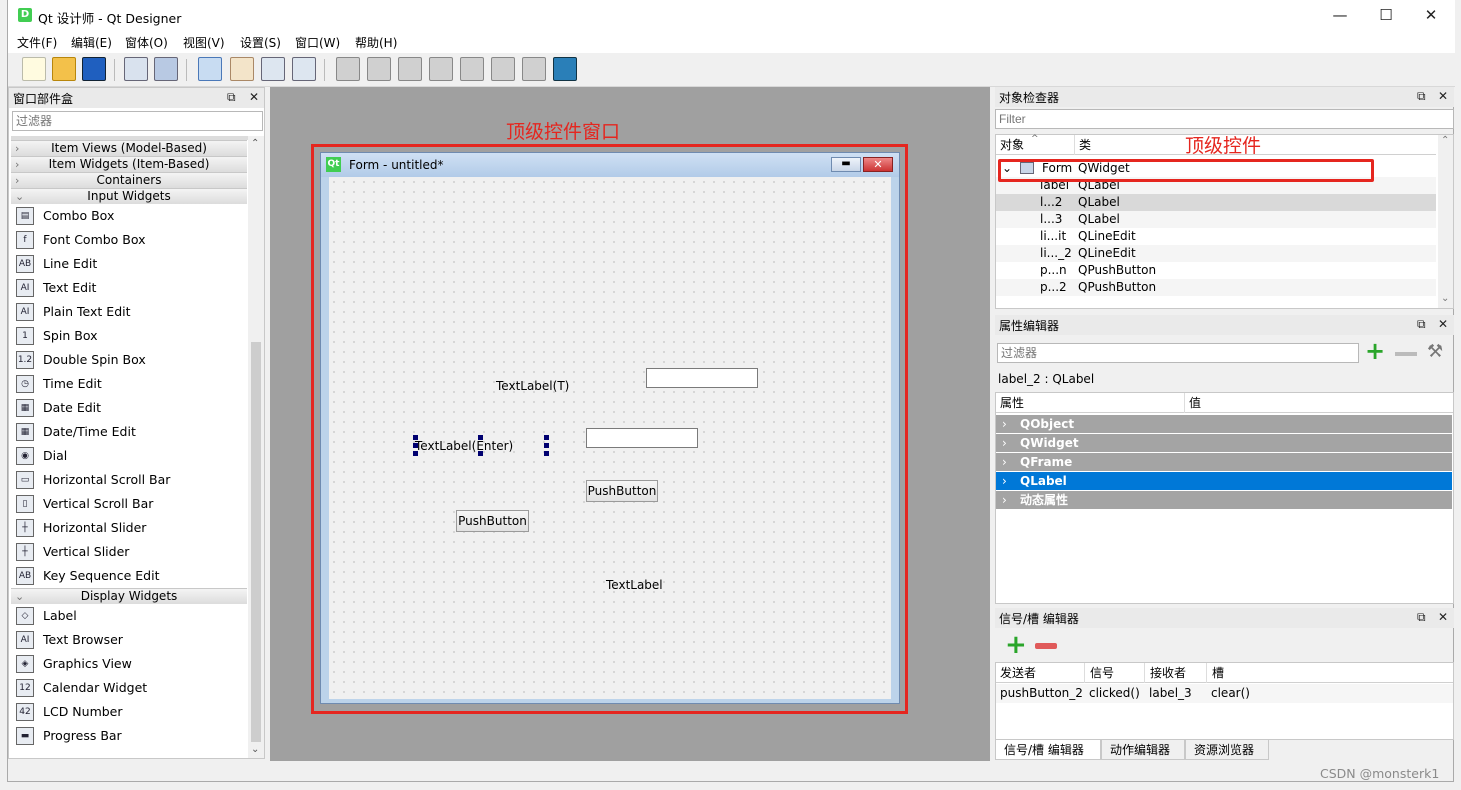 The height and width of the screenshot is (790, 1461). What do you see at coordinates (136, 69) in the screenshot?
I see `send-to-back-icon` at bounding box center [136, 69].